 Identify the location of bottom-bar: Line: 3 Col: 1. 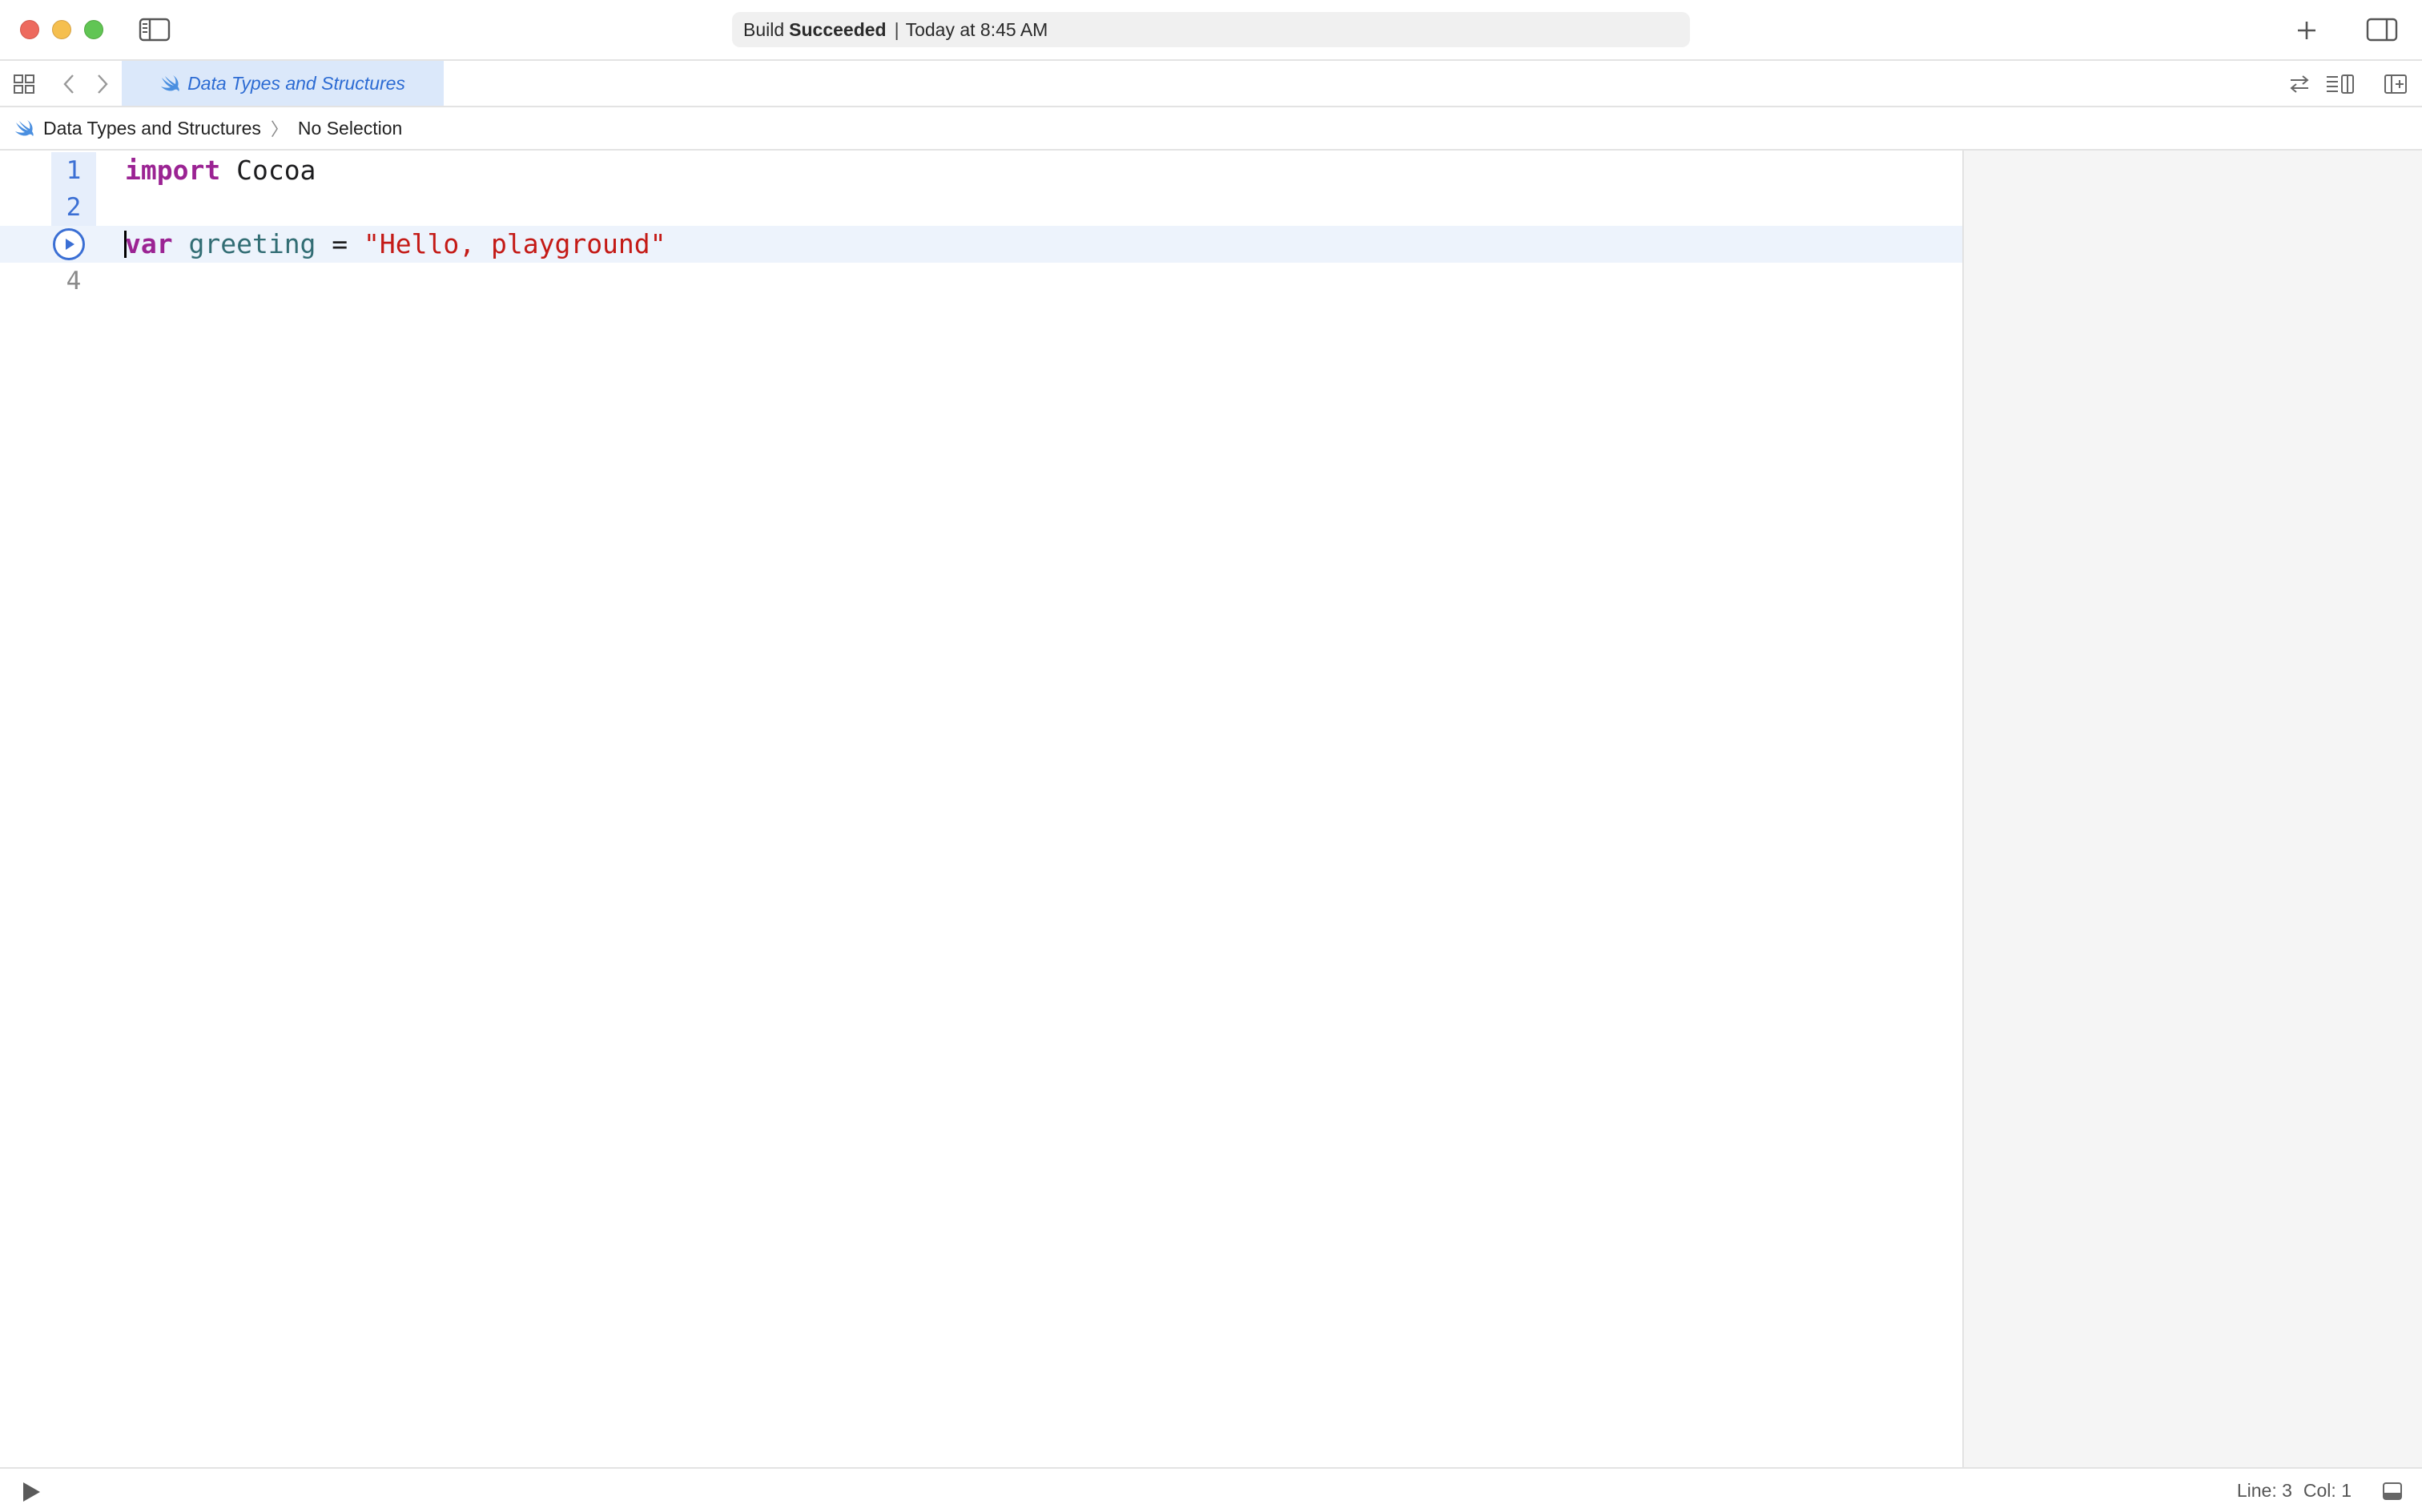
(1211, 1489).